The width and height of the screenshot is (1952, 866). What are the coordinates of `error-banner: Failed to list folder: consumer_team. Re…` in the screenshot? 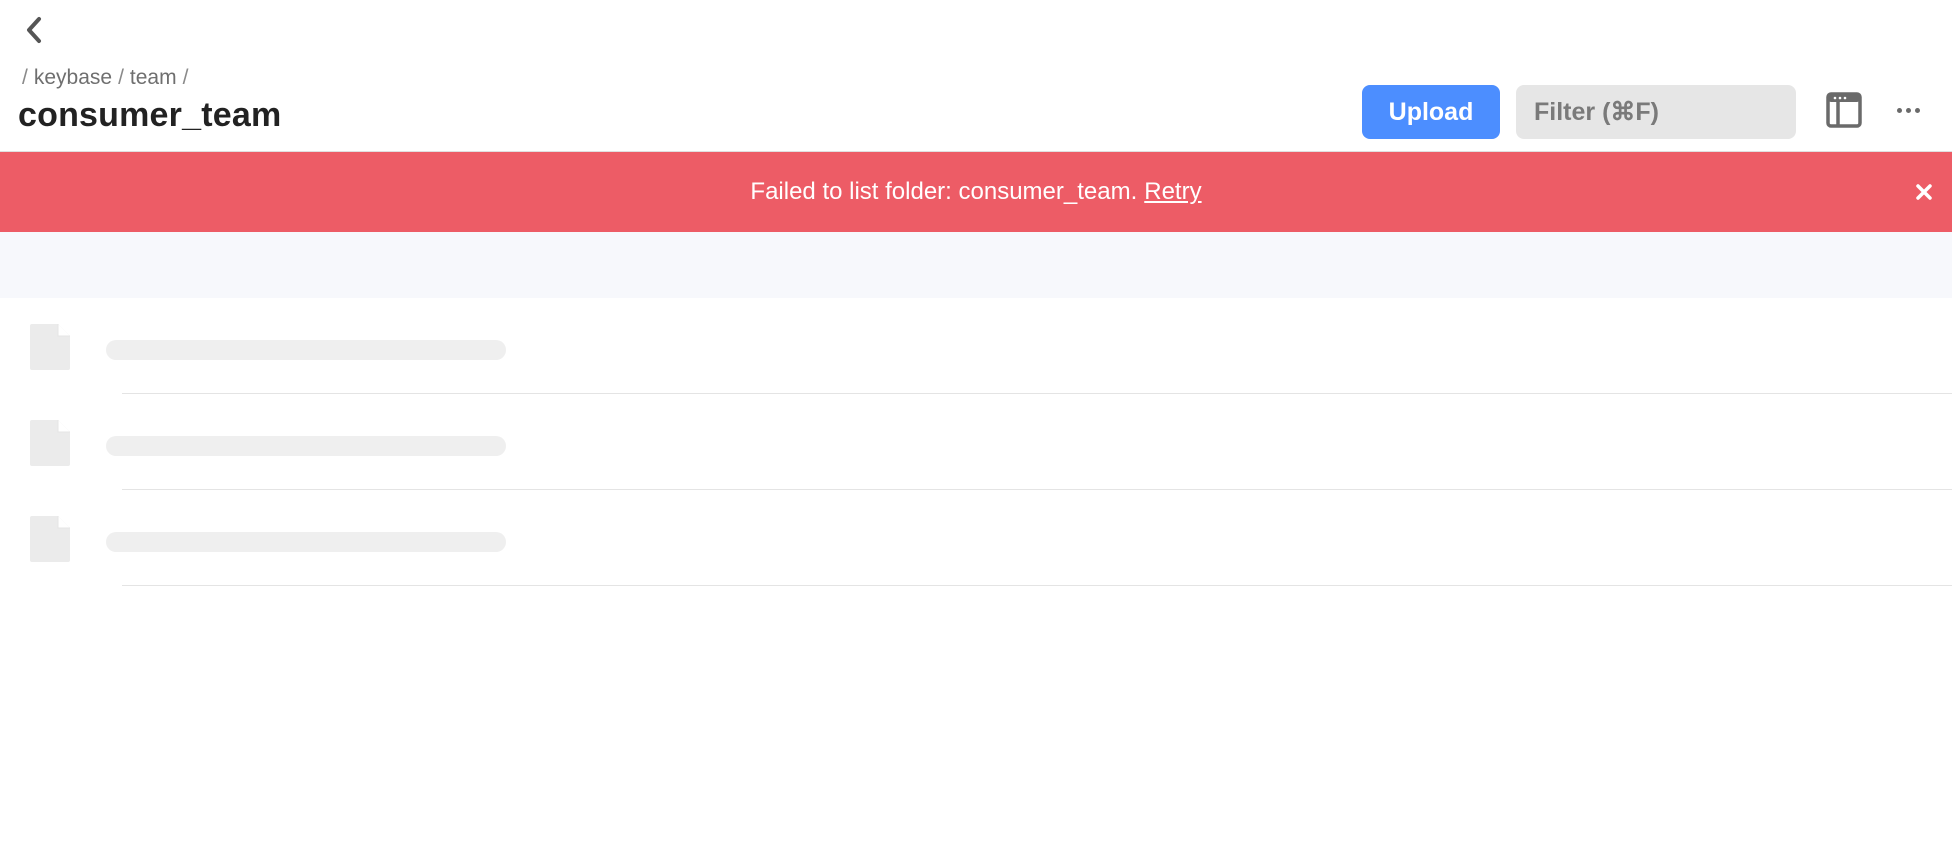 It's located at (976, 192).